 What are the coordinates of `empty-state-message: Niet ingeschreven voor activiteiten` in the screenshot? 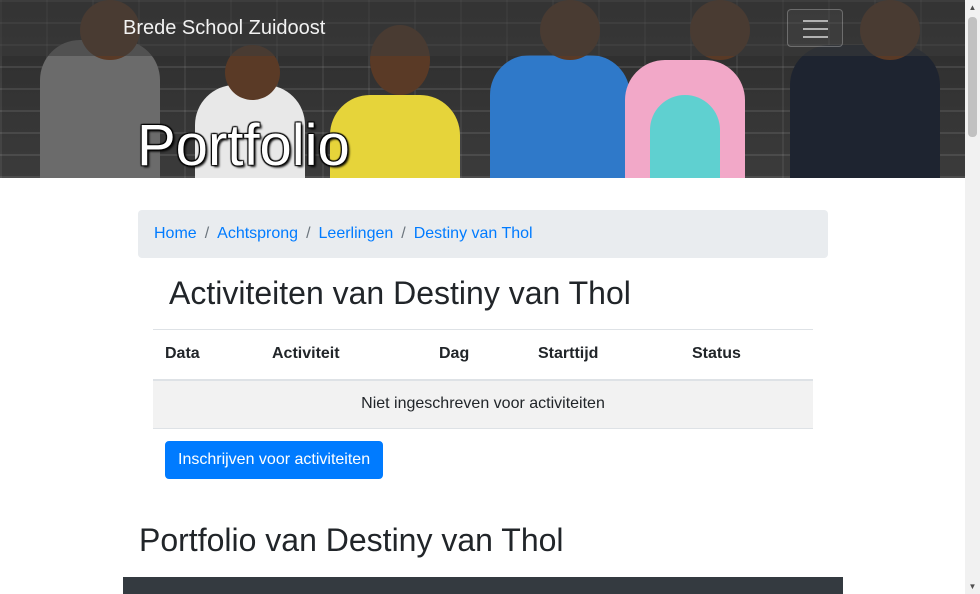 It's located at (483, 404).